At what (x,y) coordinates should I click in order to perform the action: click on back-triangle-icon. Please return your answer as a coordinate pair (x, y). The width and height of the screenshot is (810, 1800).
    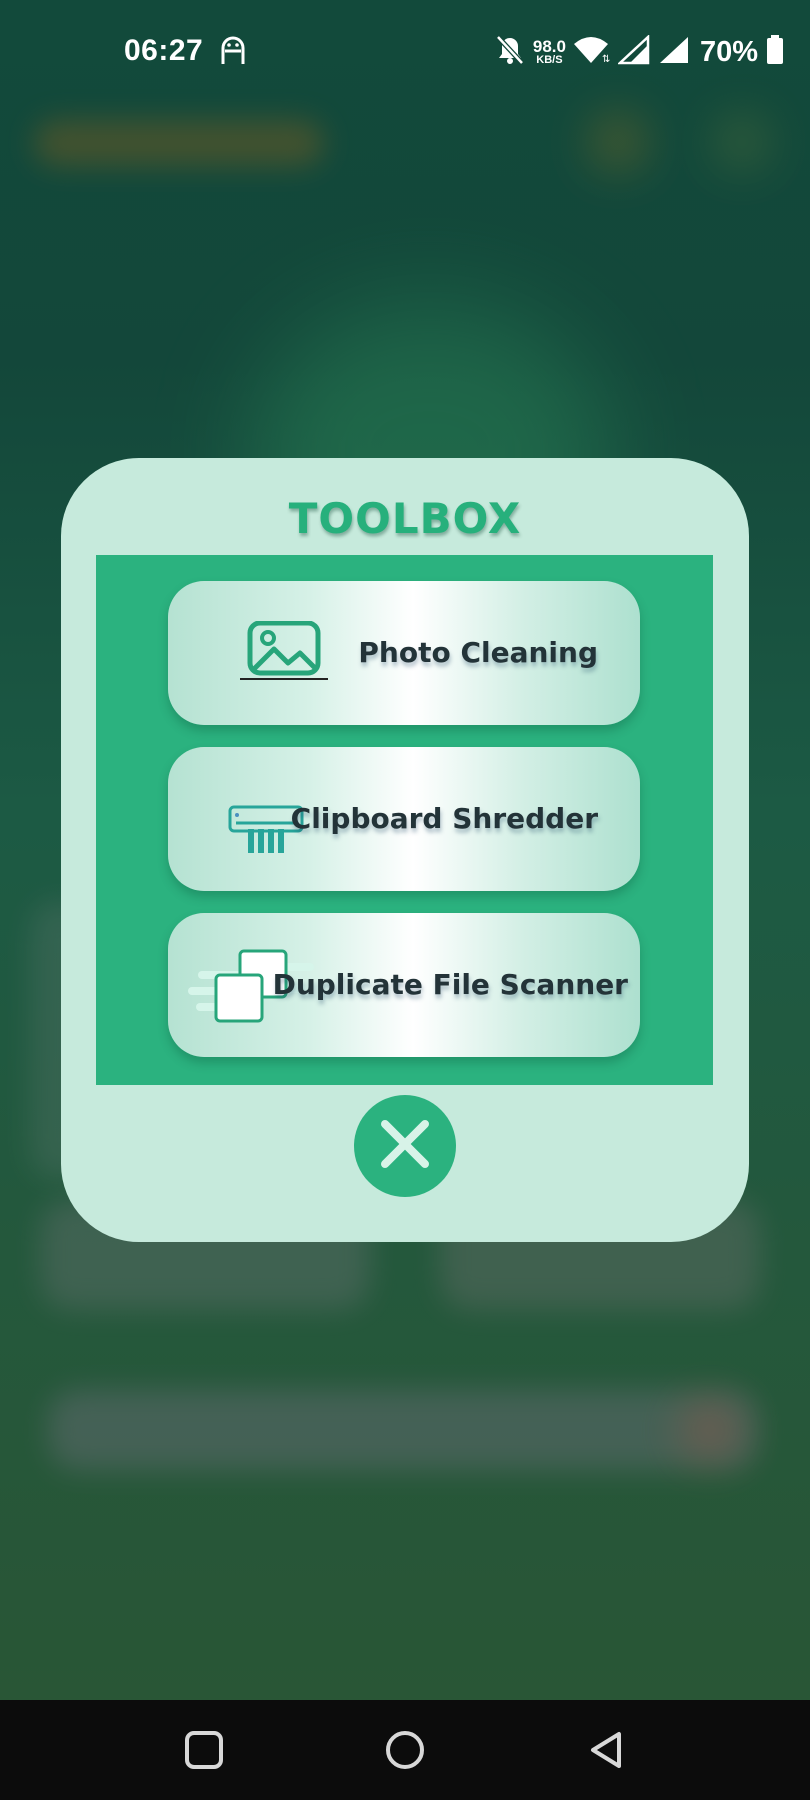
    Looking at the image, I should click on (607, 1750).